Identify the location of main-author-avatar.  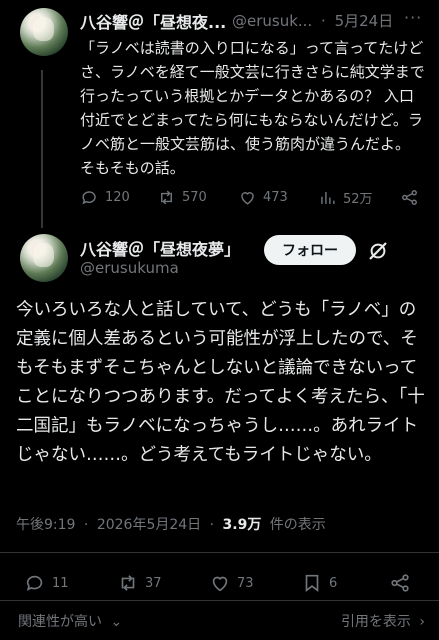
(44, 258).